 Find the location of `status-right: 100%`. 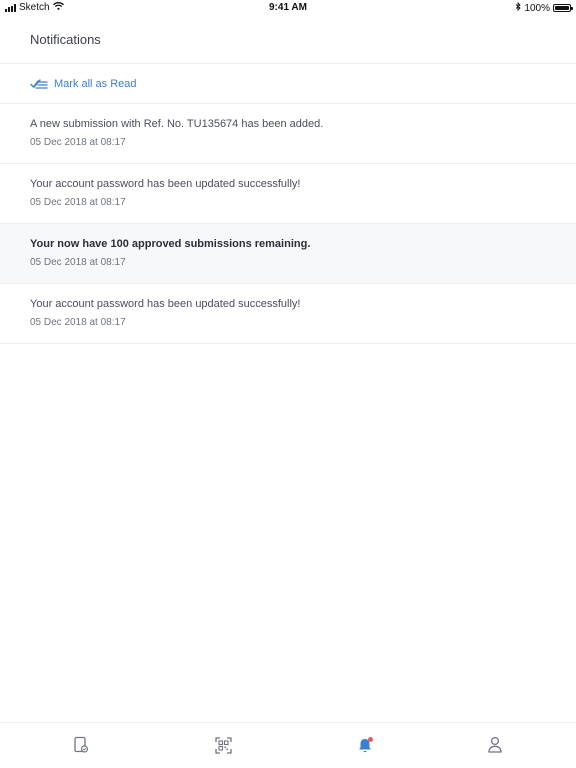

status-right: 100% is located at coordinates (544, 7).